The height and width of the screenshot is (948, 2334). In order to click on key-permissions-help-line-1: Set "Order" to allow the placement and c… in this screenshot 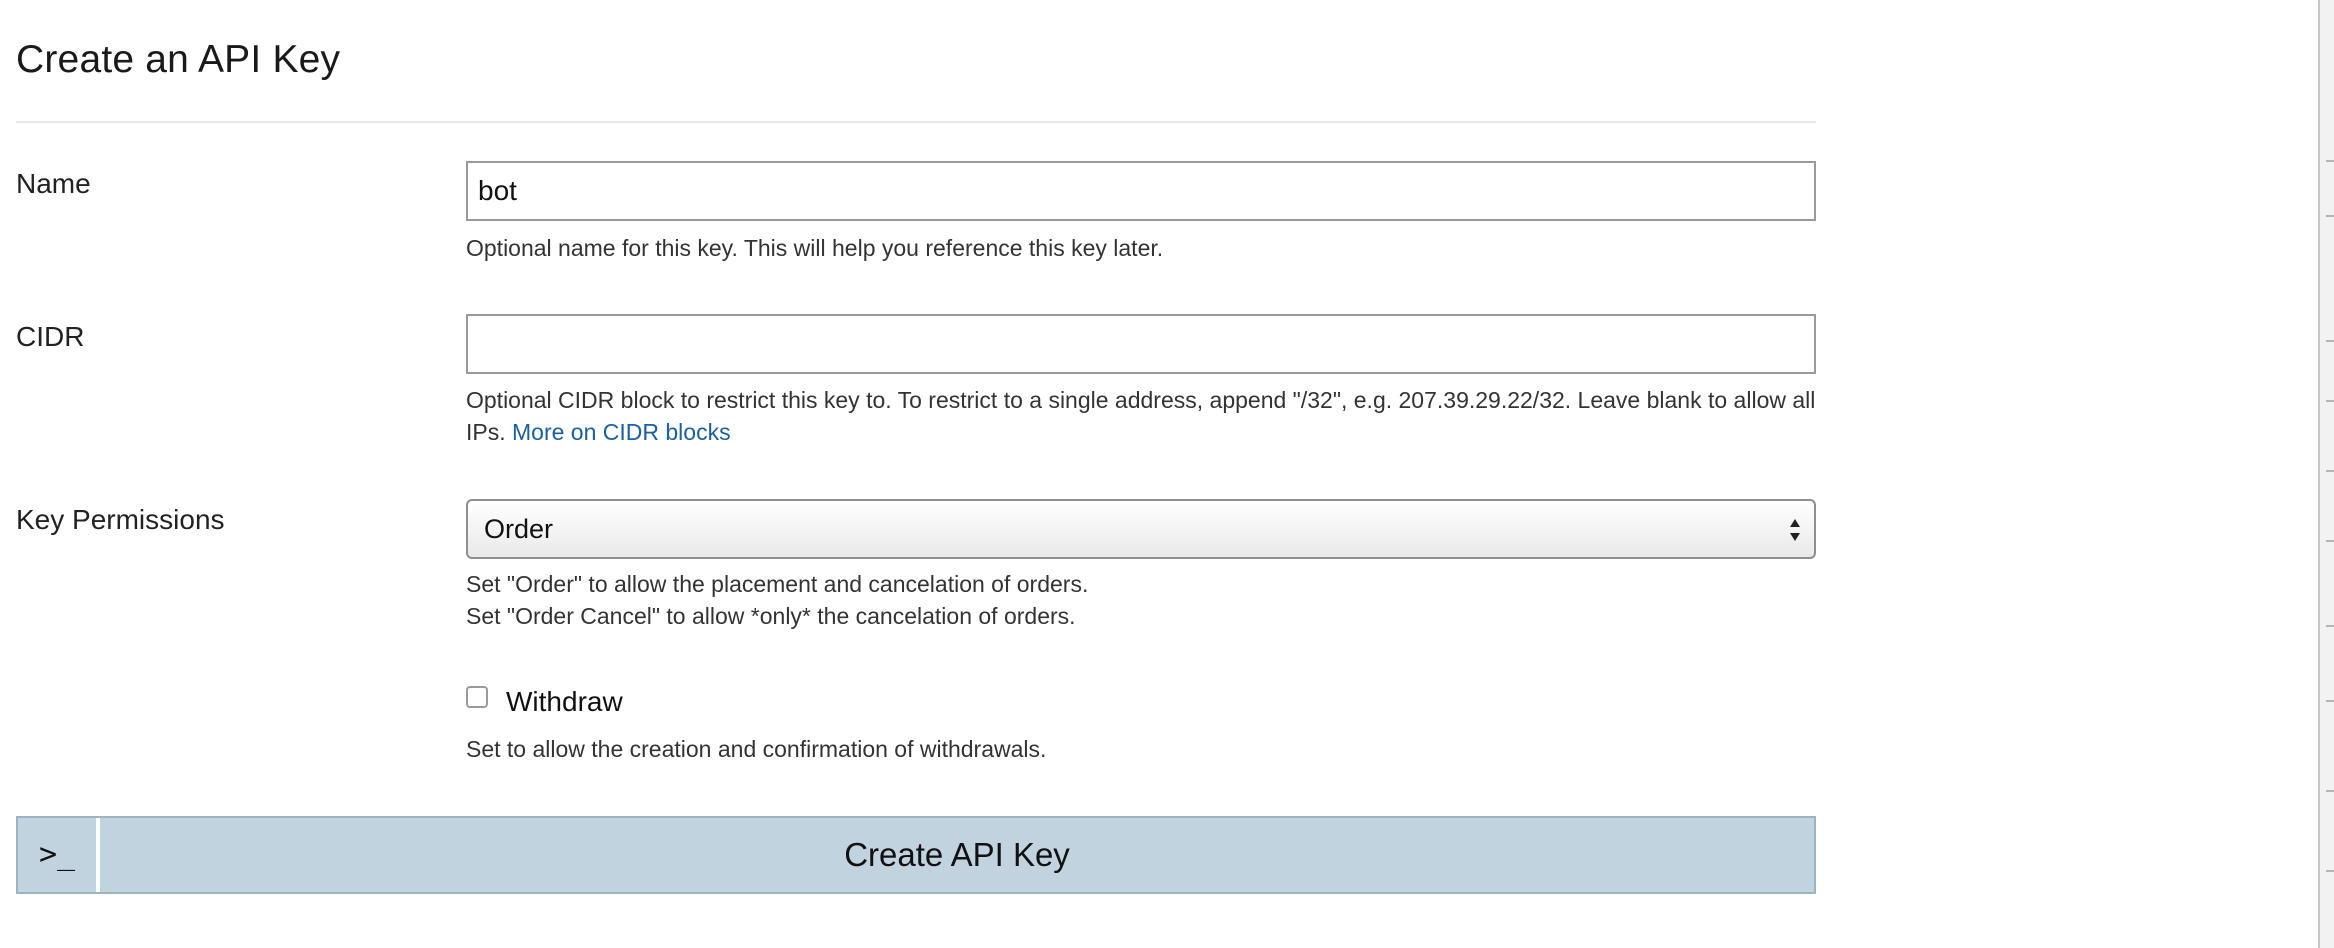, I will do `click(777, 584)`.